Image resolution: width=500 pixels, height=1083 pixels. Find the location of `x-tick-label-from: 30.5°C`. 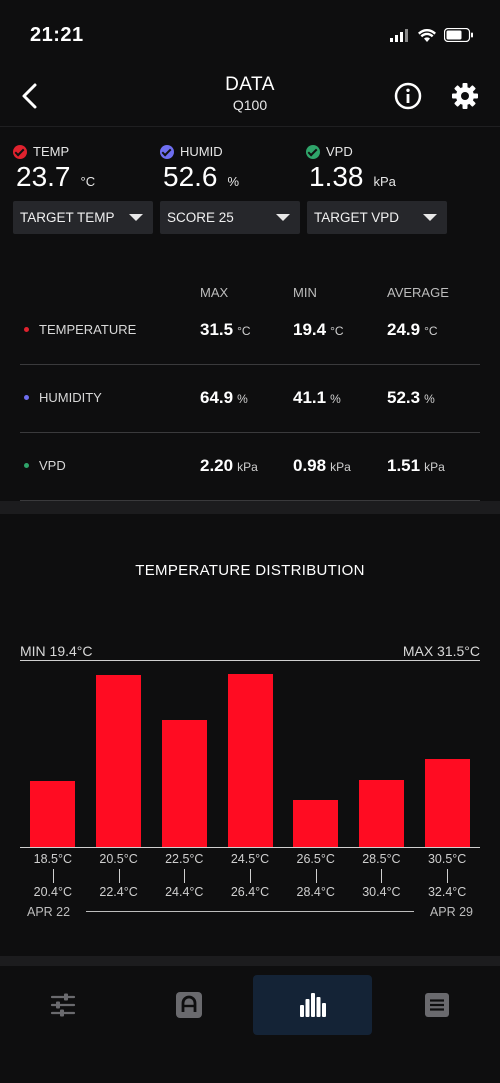

x-tick-label-from: 30.5°C is located at coordinates (447, 859).